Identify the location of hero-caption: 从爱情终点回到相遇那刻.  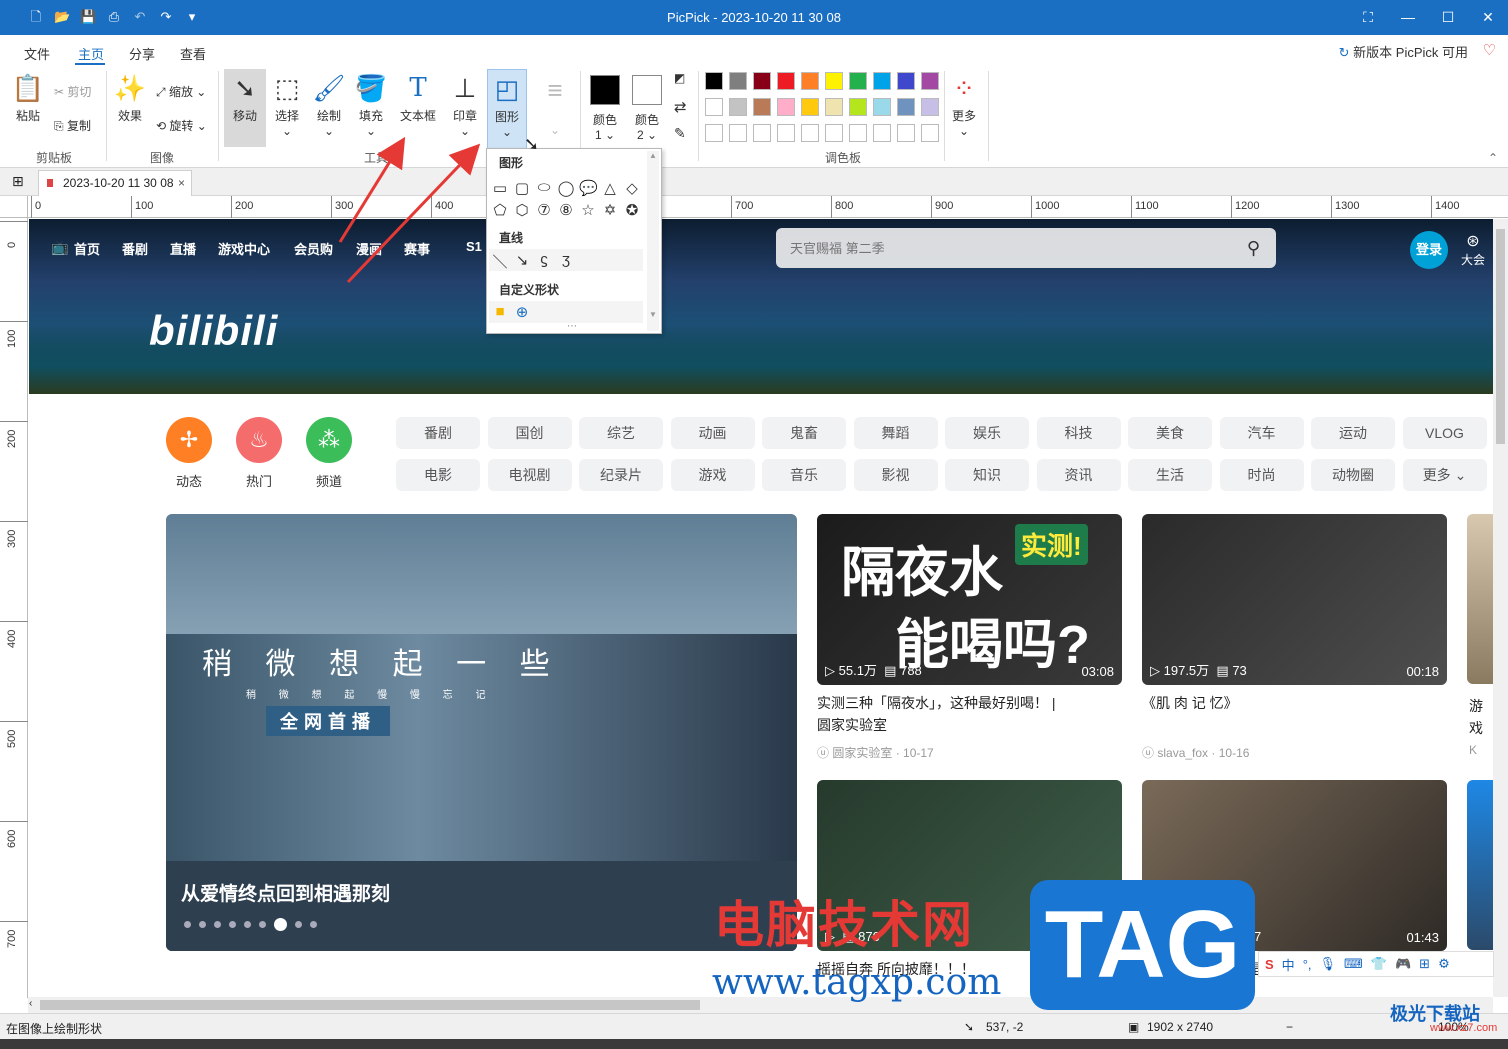
(285, 892).